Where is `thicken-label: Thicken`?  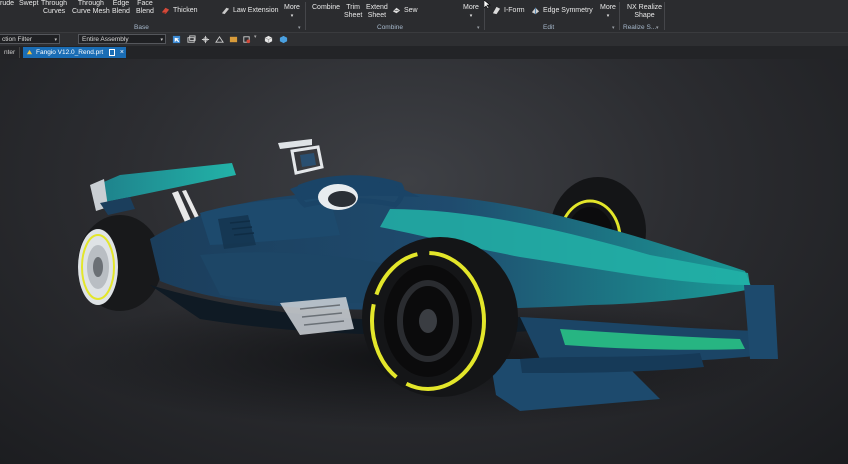 thicken-label: Thicken is located at coordinates (185, 10).